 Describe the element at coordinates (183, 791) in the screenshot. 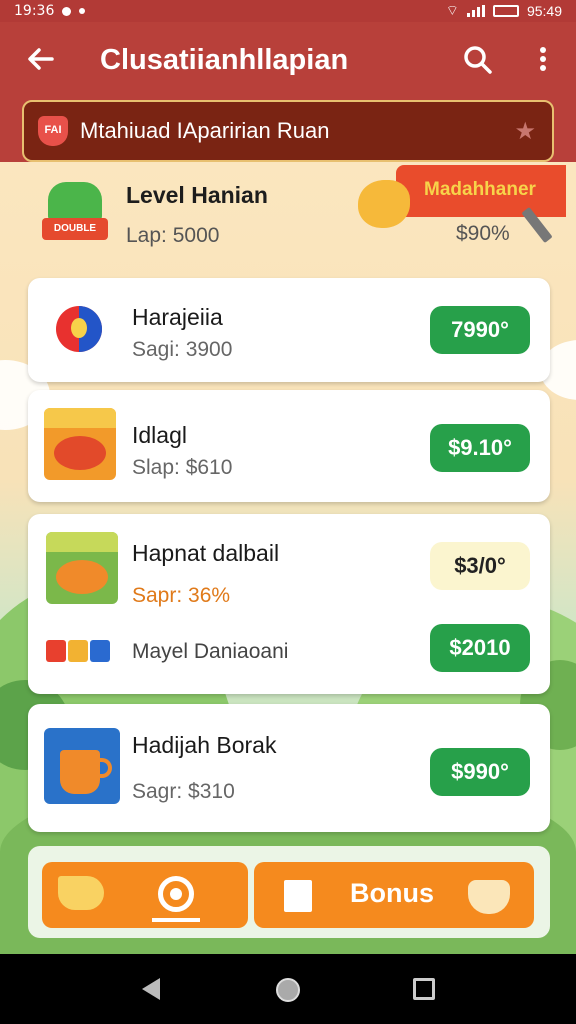

I see `item-sub: Sagr: $310` at that location.